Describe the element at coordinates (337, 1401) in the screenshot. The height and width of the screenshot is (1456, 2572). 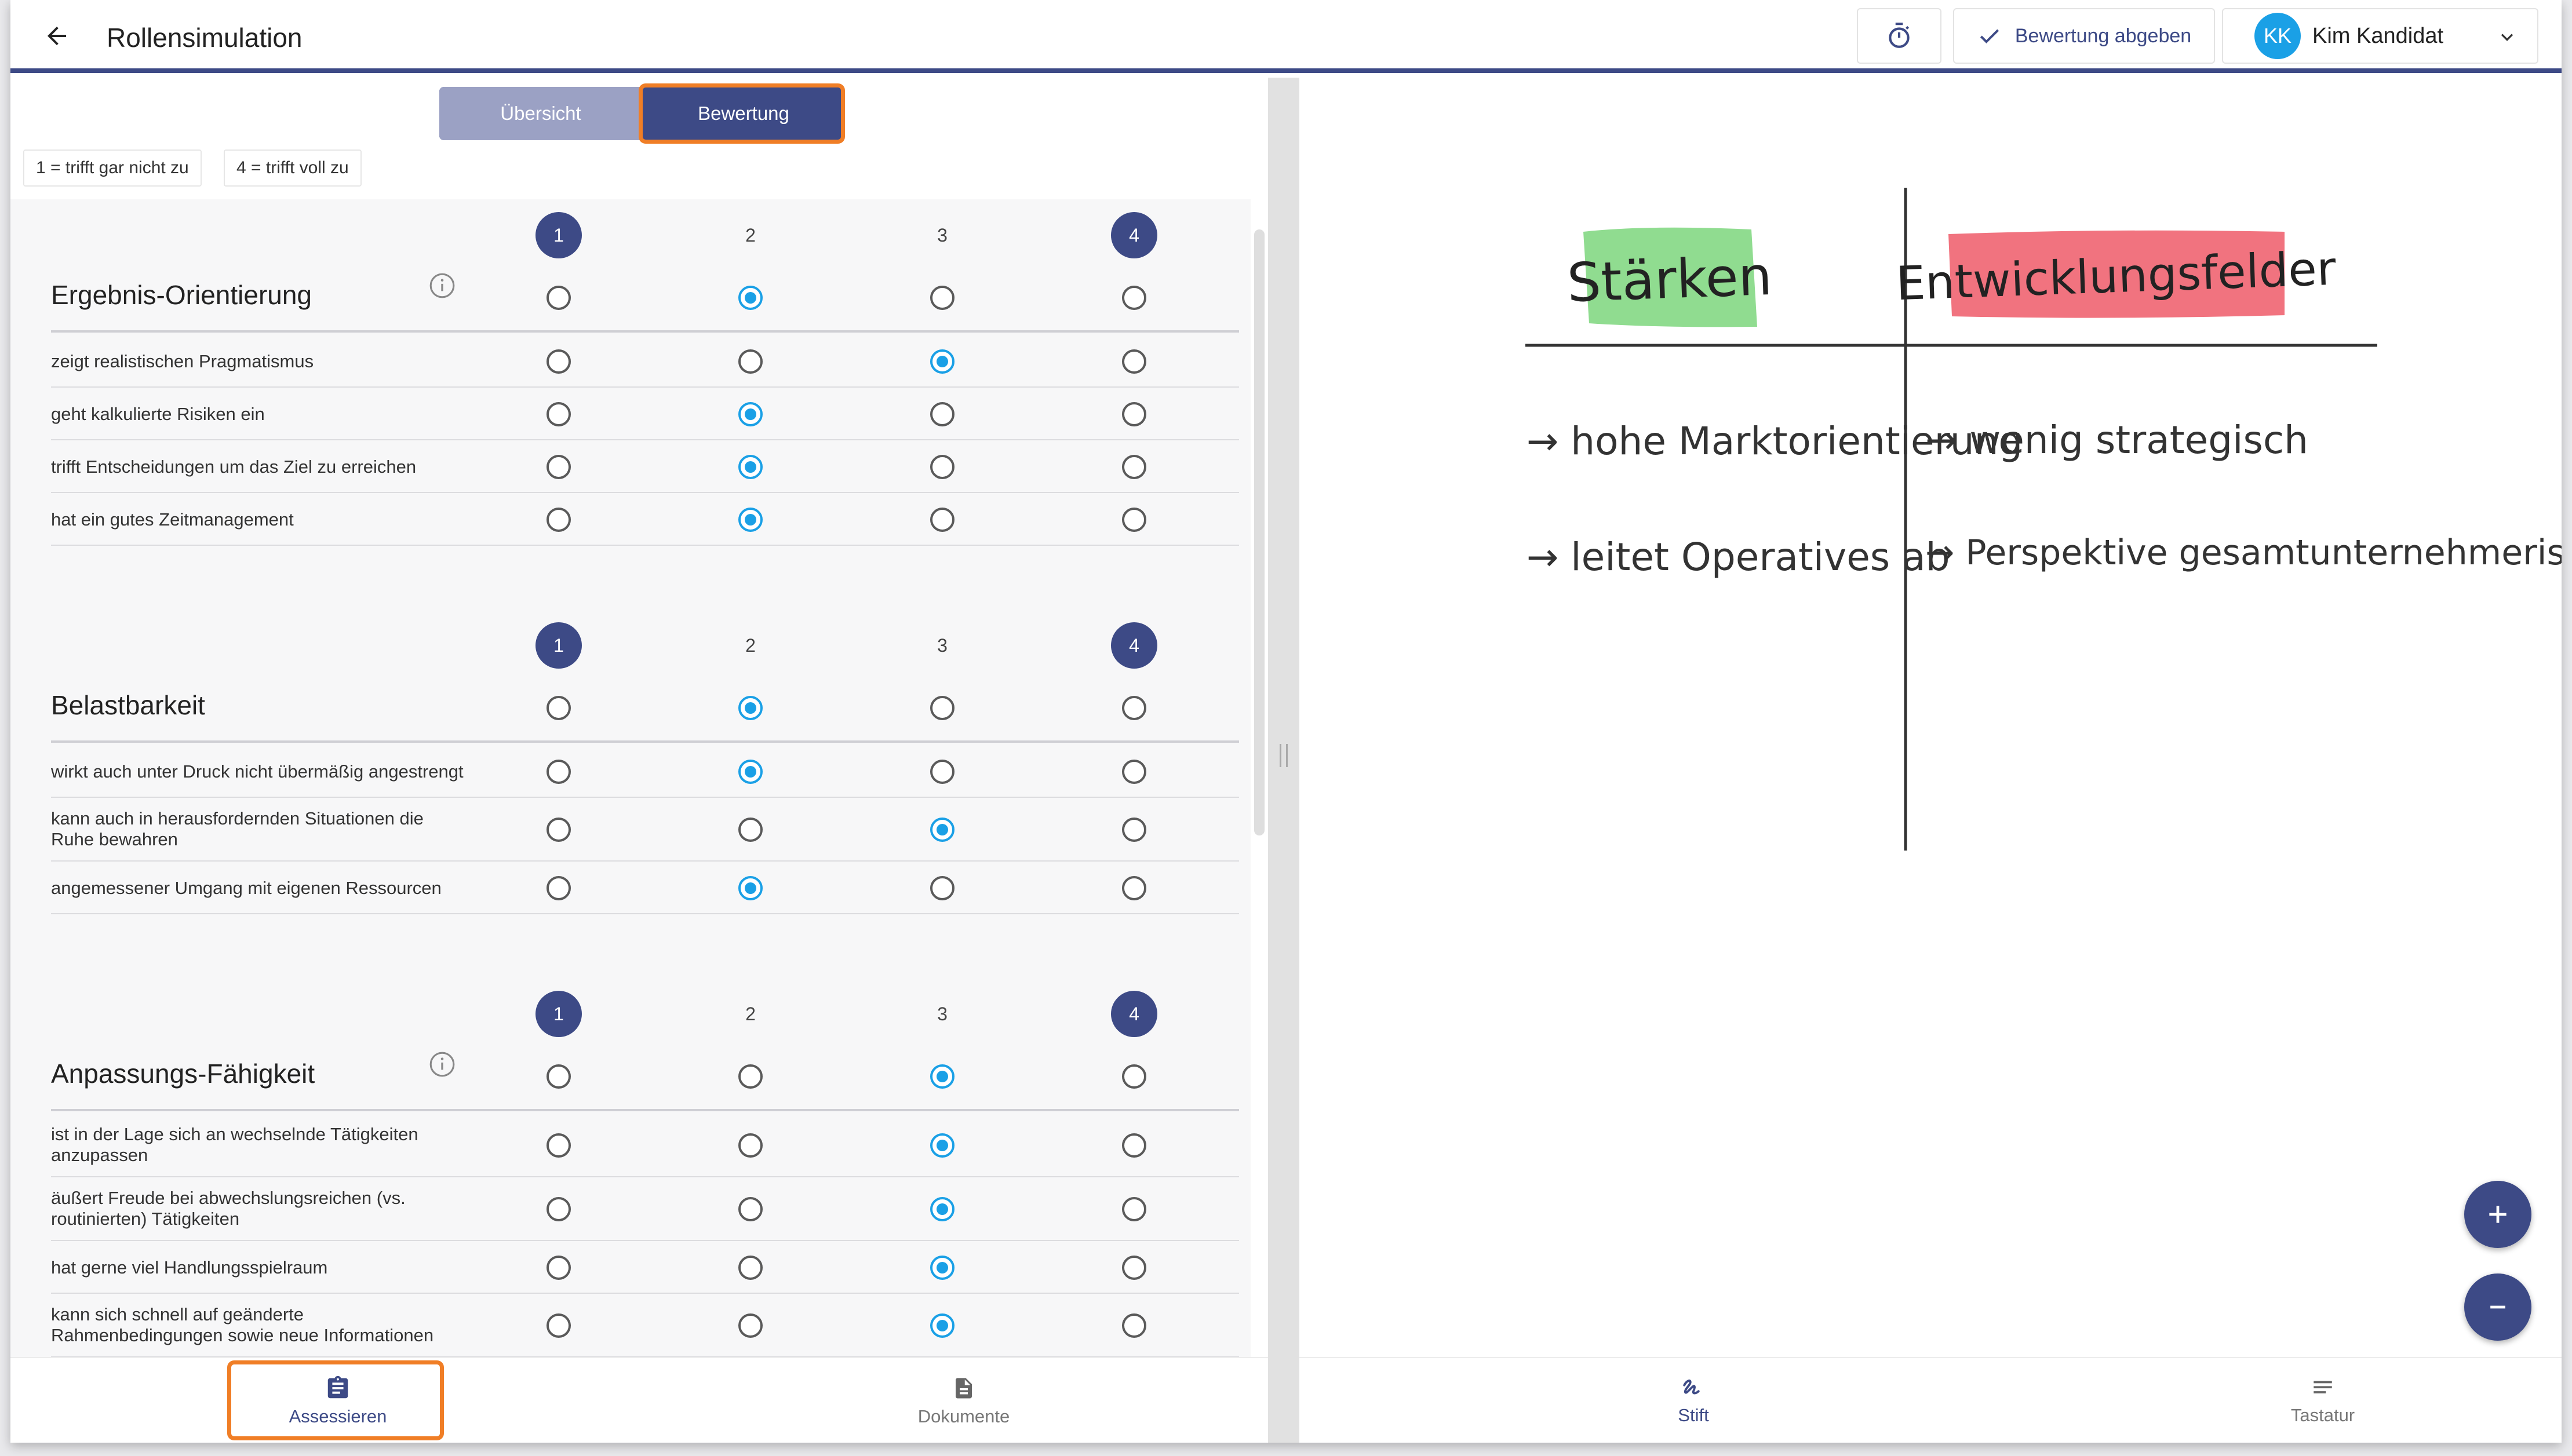
I see `nav-assess: Assessieren` at that location.